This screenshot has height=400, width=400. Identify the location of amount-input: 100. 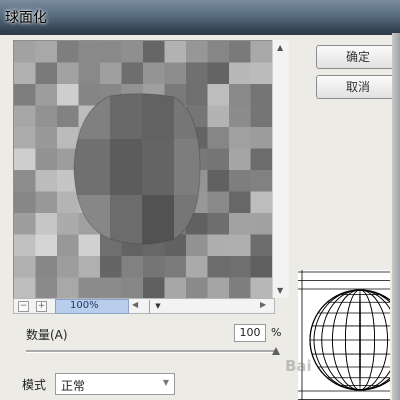
(250, 333).